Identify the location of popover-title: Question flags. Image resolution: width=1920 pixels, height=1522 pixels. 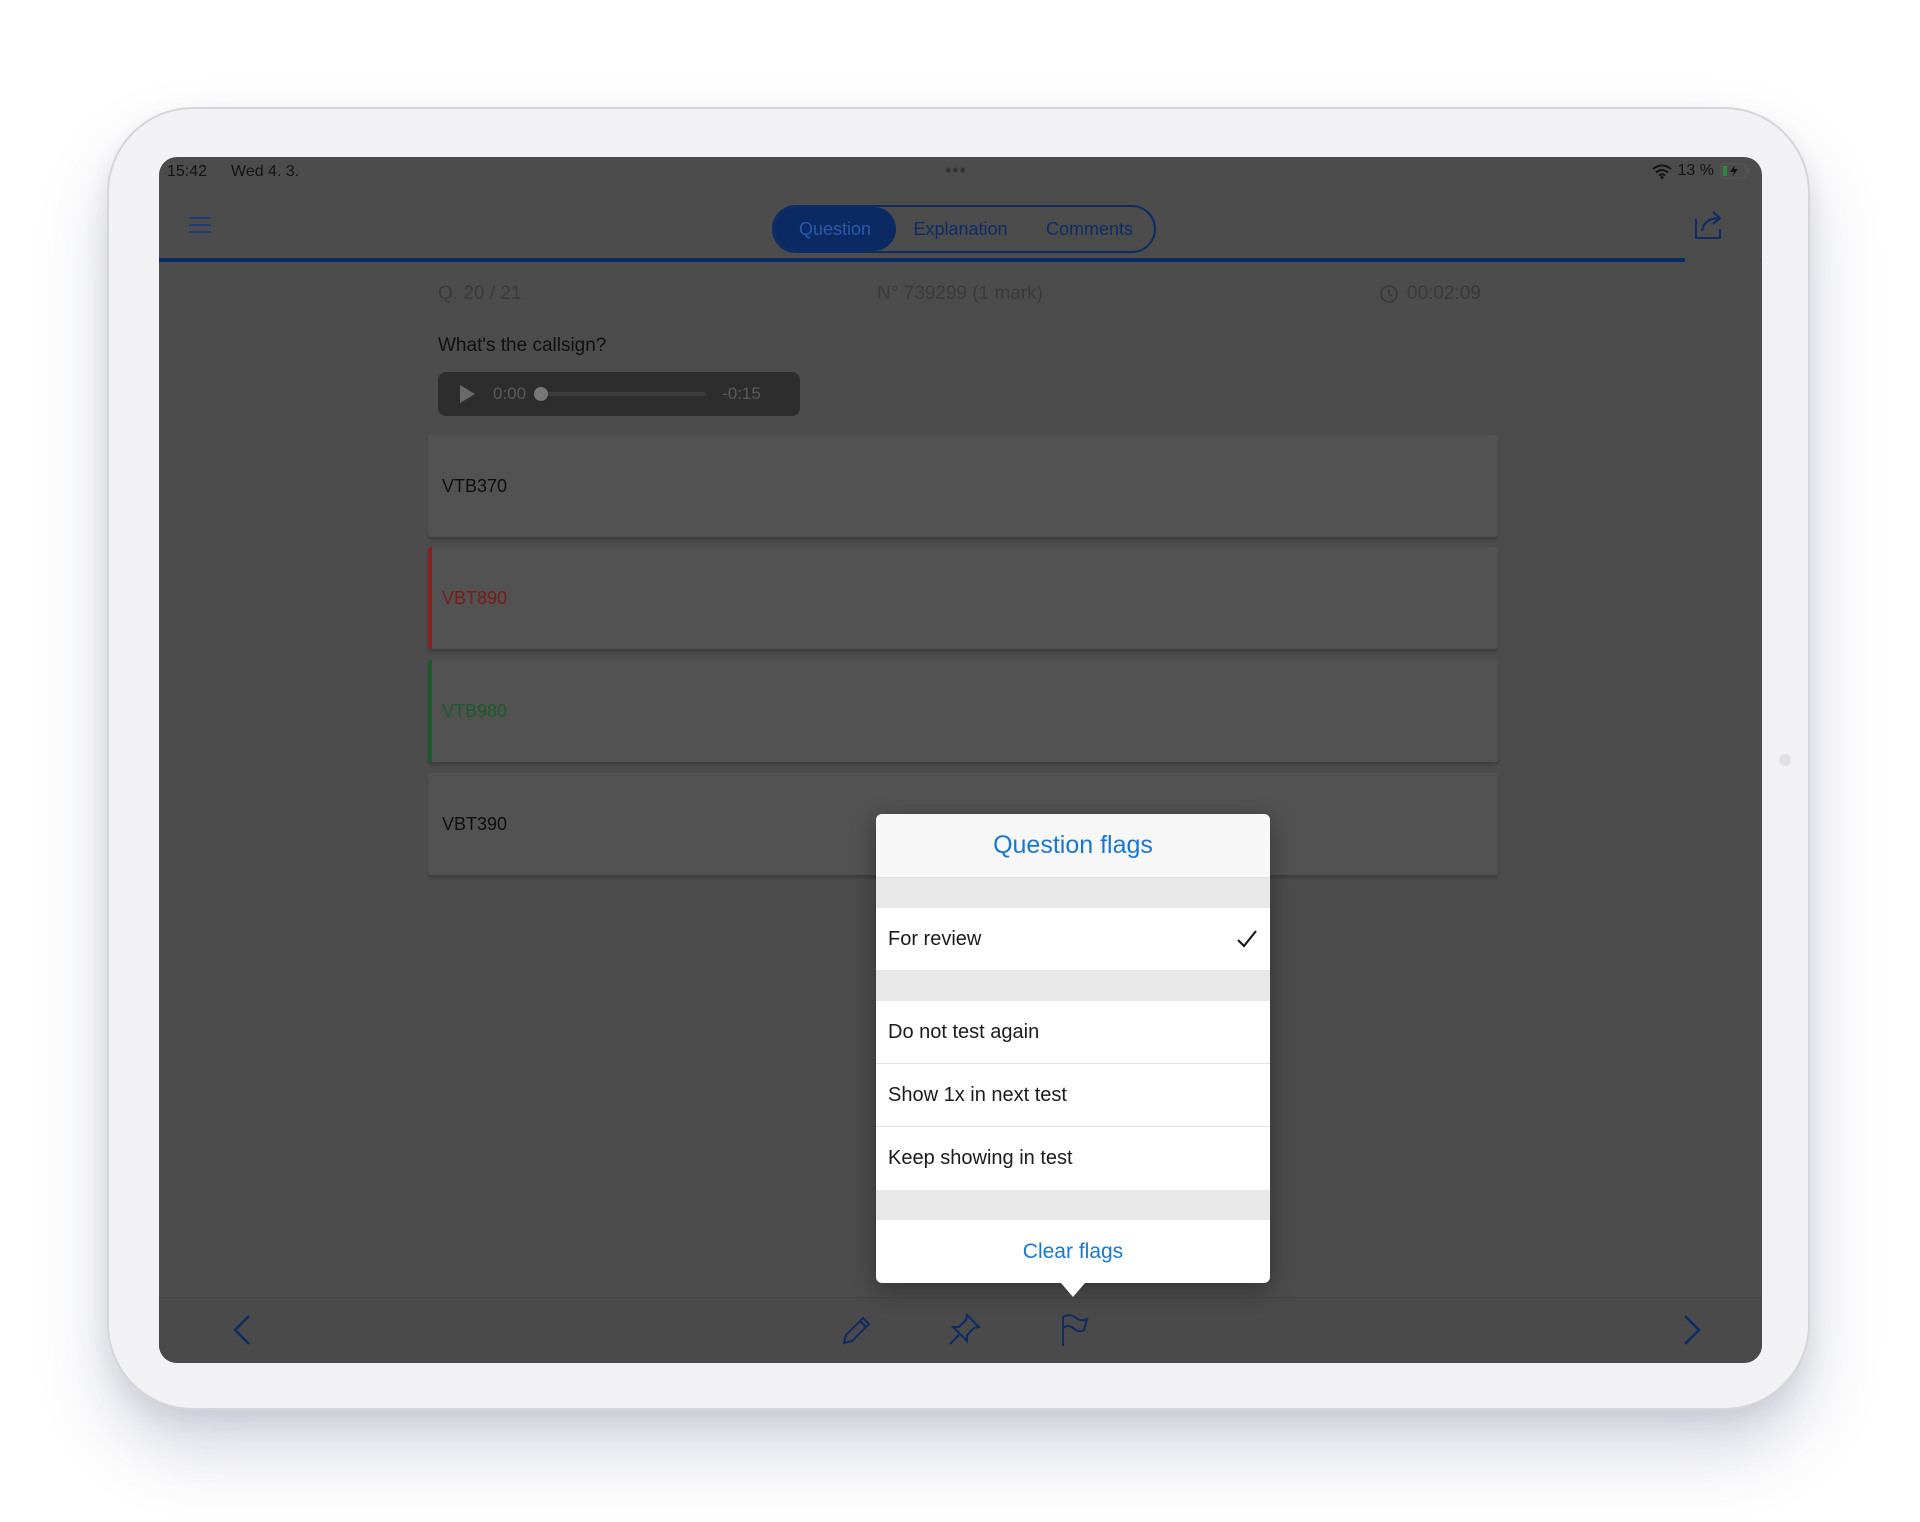
(1073, 846).